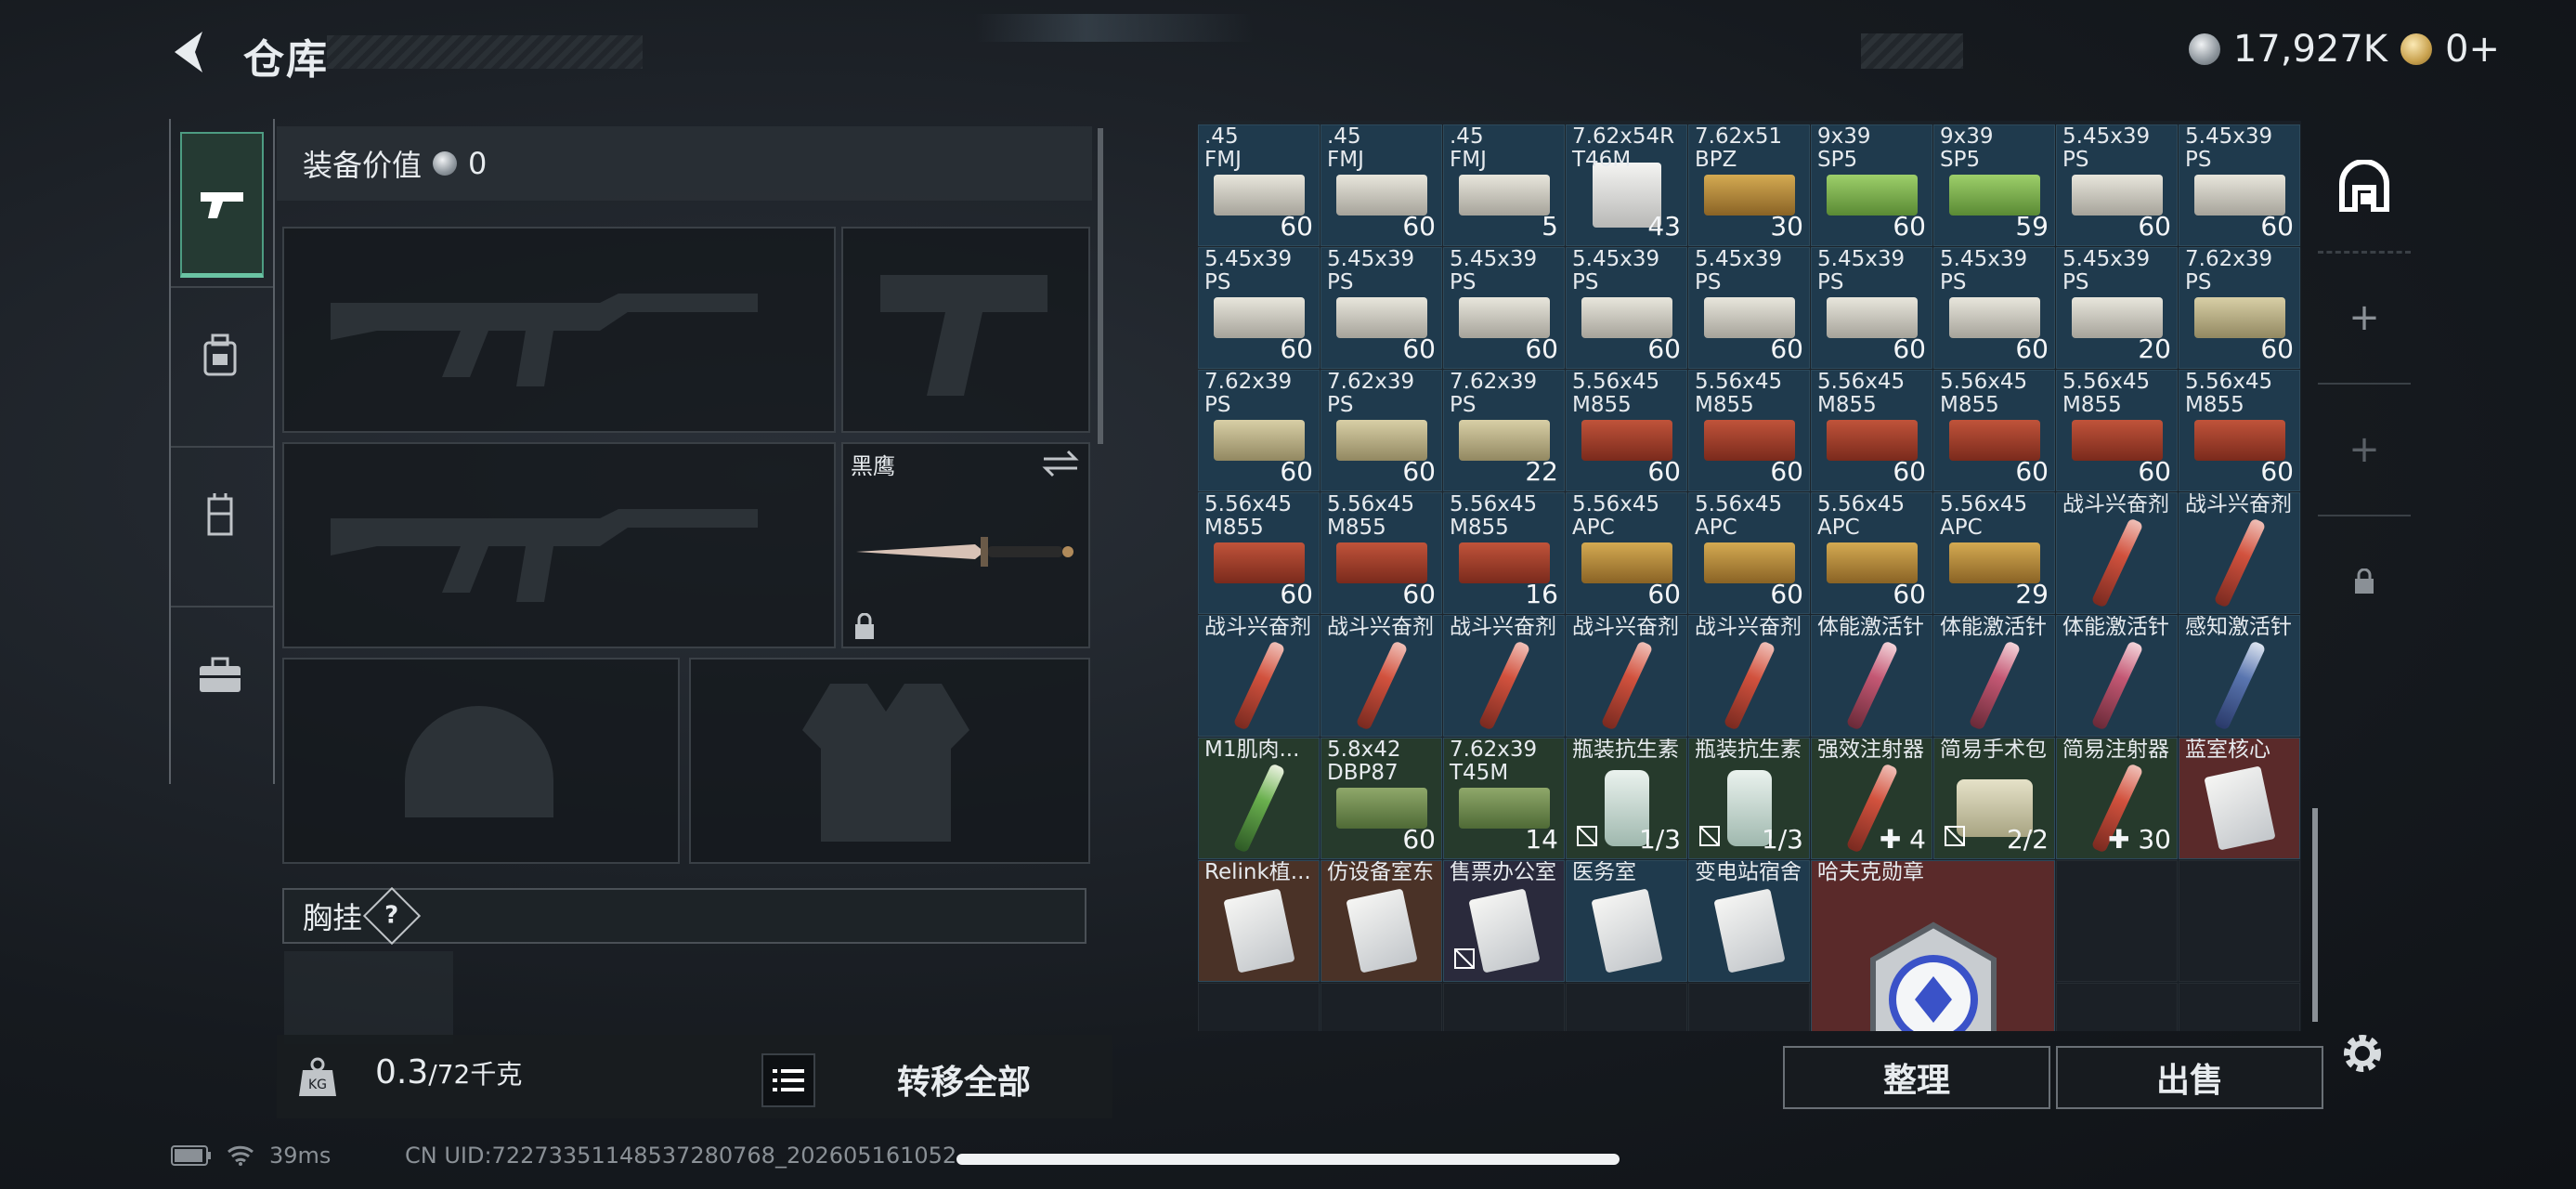 The width and height of the screenshot is (2576, 1189). What do you see at coordinates (369, 998) in the screenshot?
I see `chest-rig-slot` at bounding box center [369, 998].